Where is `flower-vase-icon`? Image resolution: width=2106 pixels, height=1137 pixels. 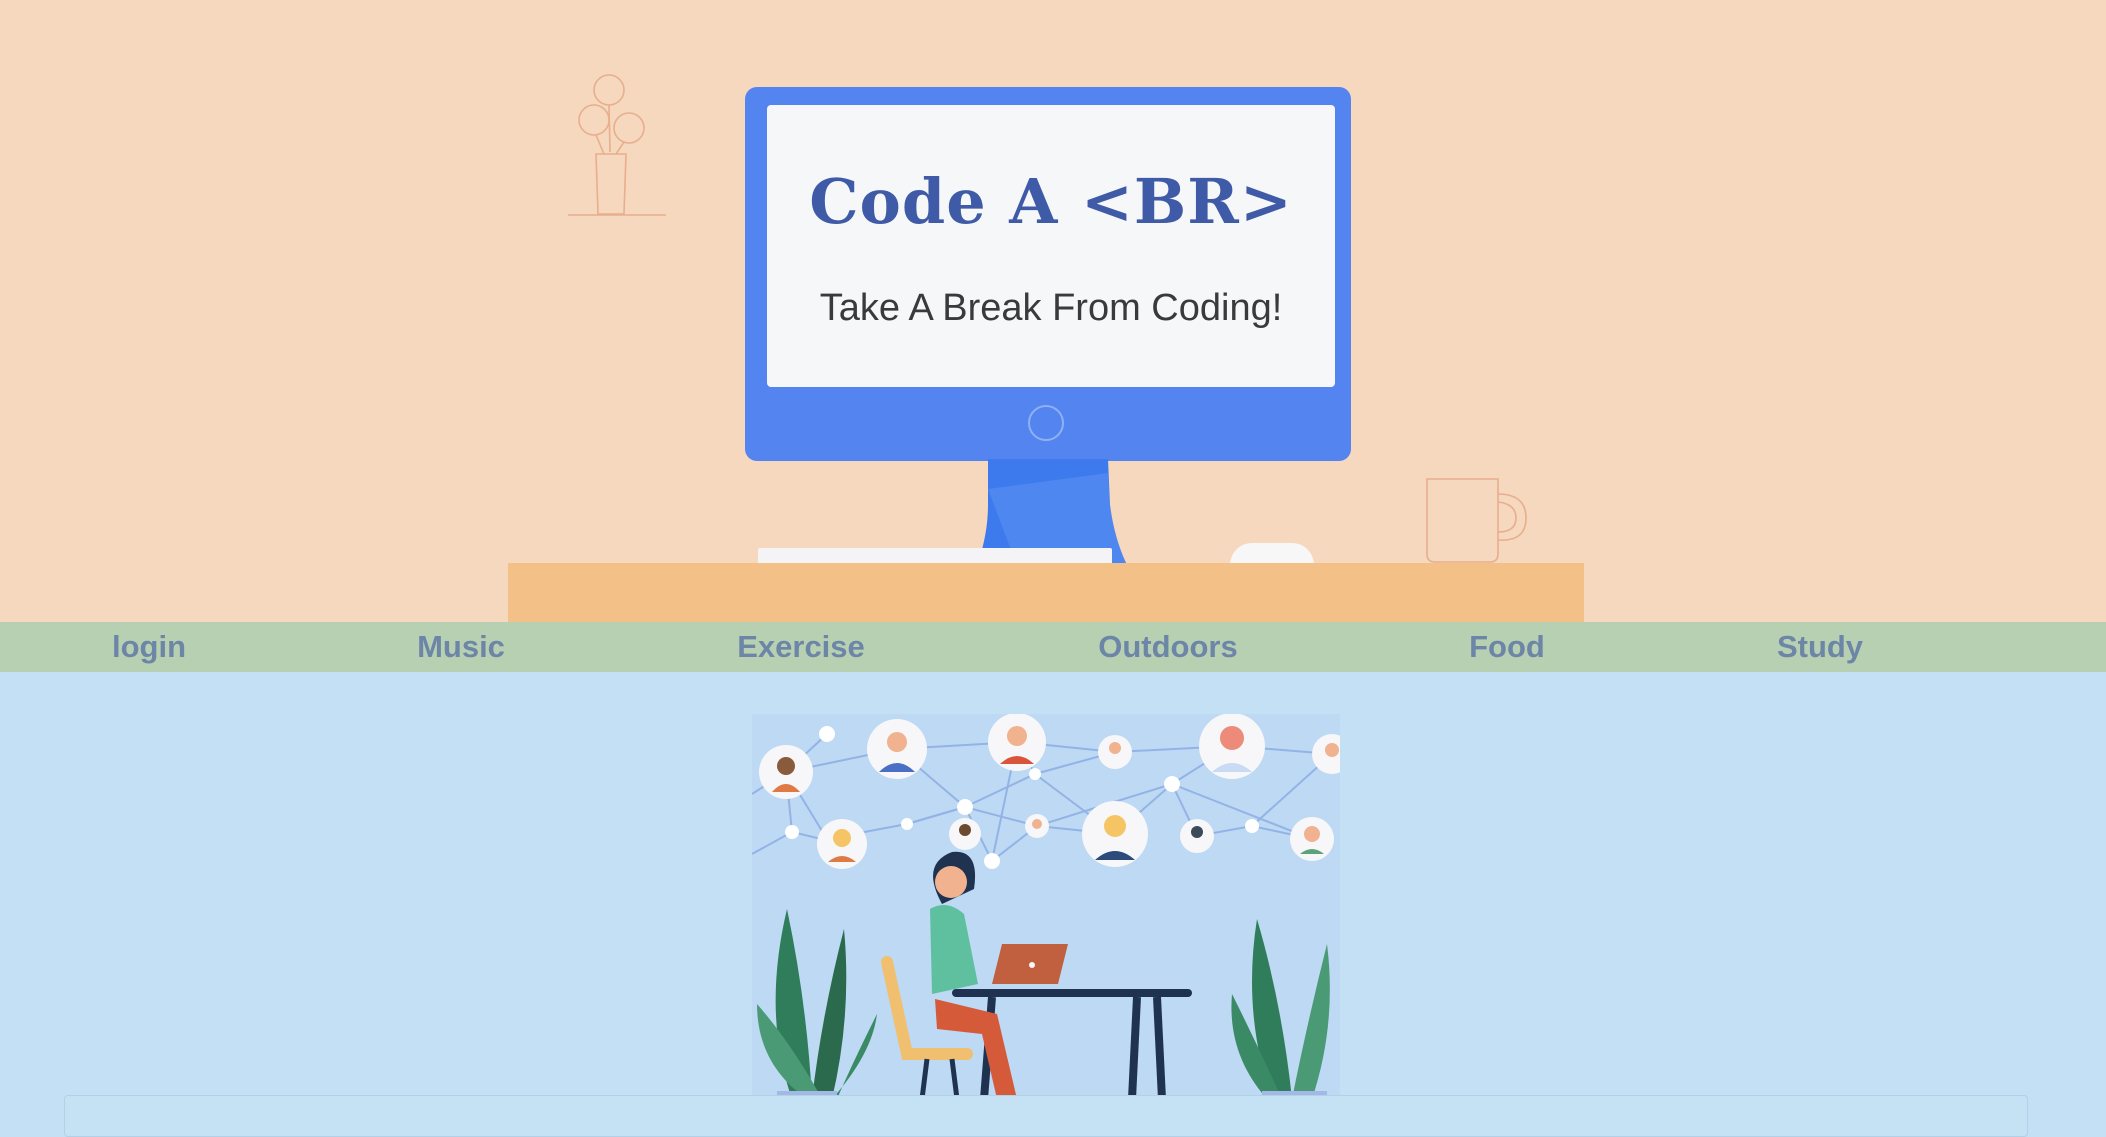
flower-vase-icon is located at coordinates (617, 145).